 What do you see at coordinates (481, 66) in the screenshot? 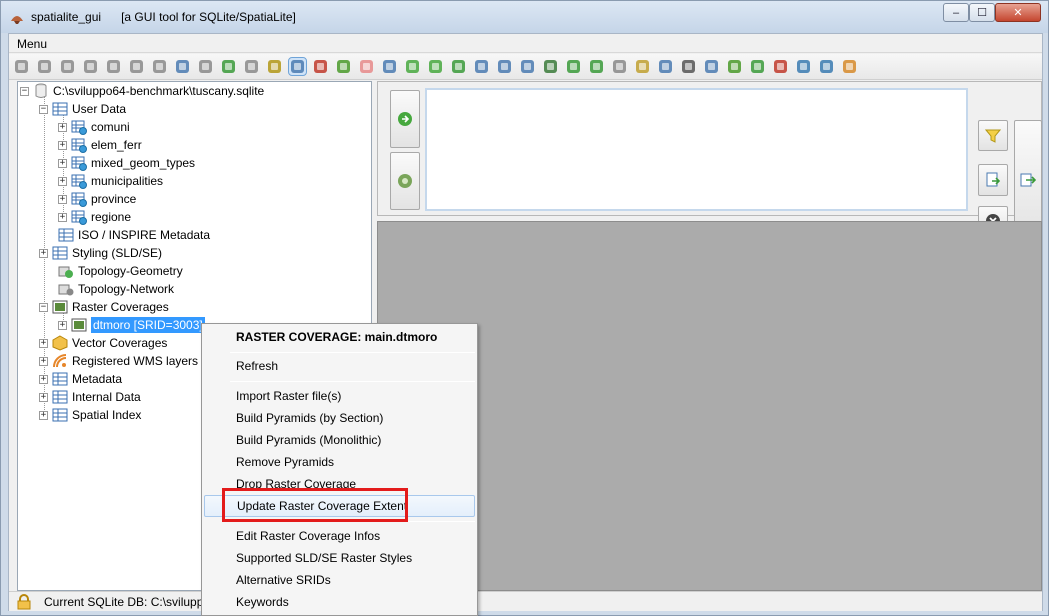
I see `virtual-xl-icon` at bounding box center [481, 66].